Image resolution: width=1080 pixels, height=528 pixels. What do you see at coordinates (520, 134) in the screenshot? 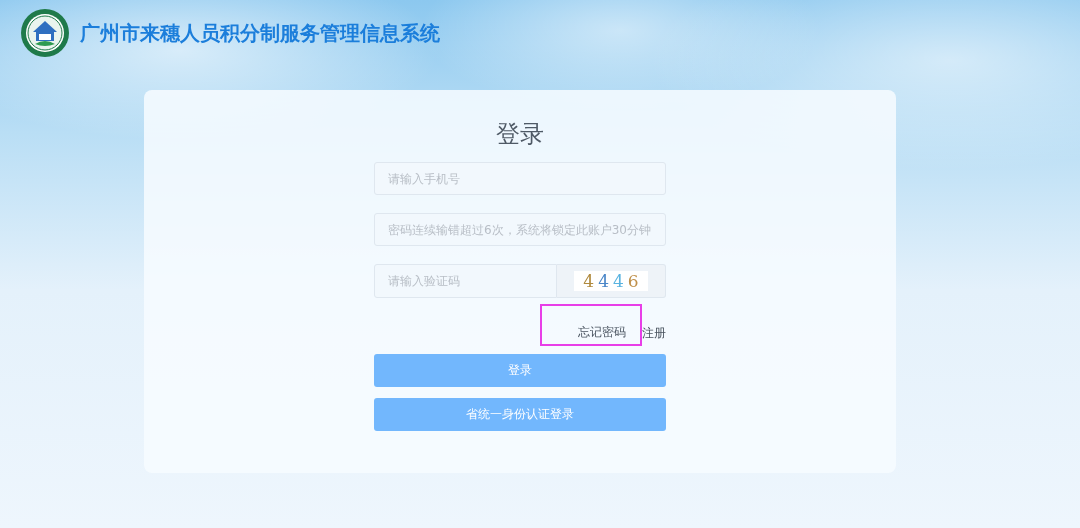
I see `login-title: 登录` at bounding box center [520, 134].